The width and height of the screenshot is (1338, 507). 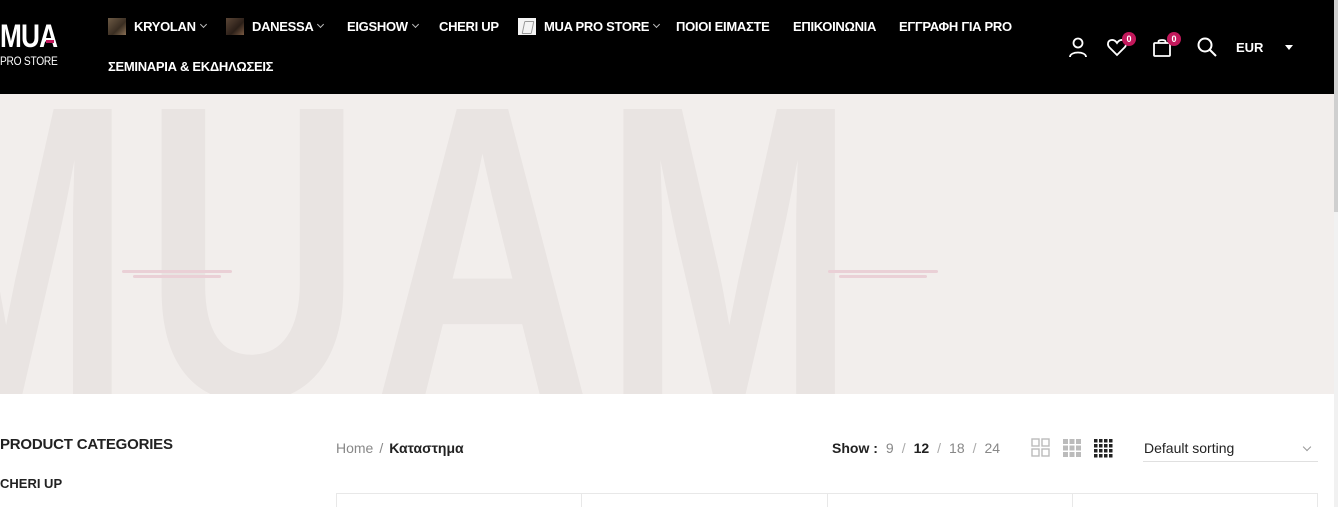 I want to click on logo-sub-text: PRO STORE, so click(x=29, y=61).